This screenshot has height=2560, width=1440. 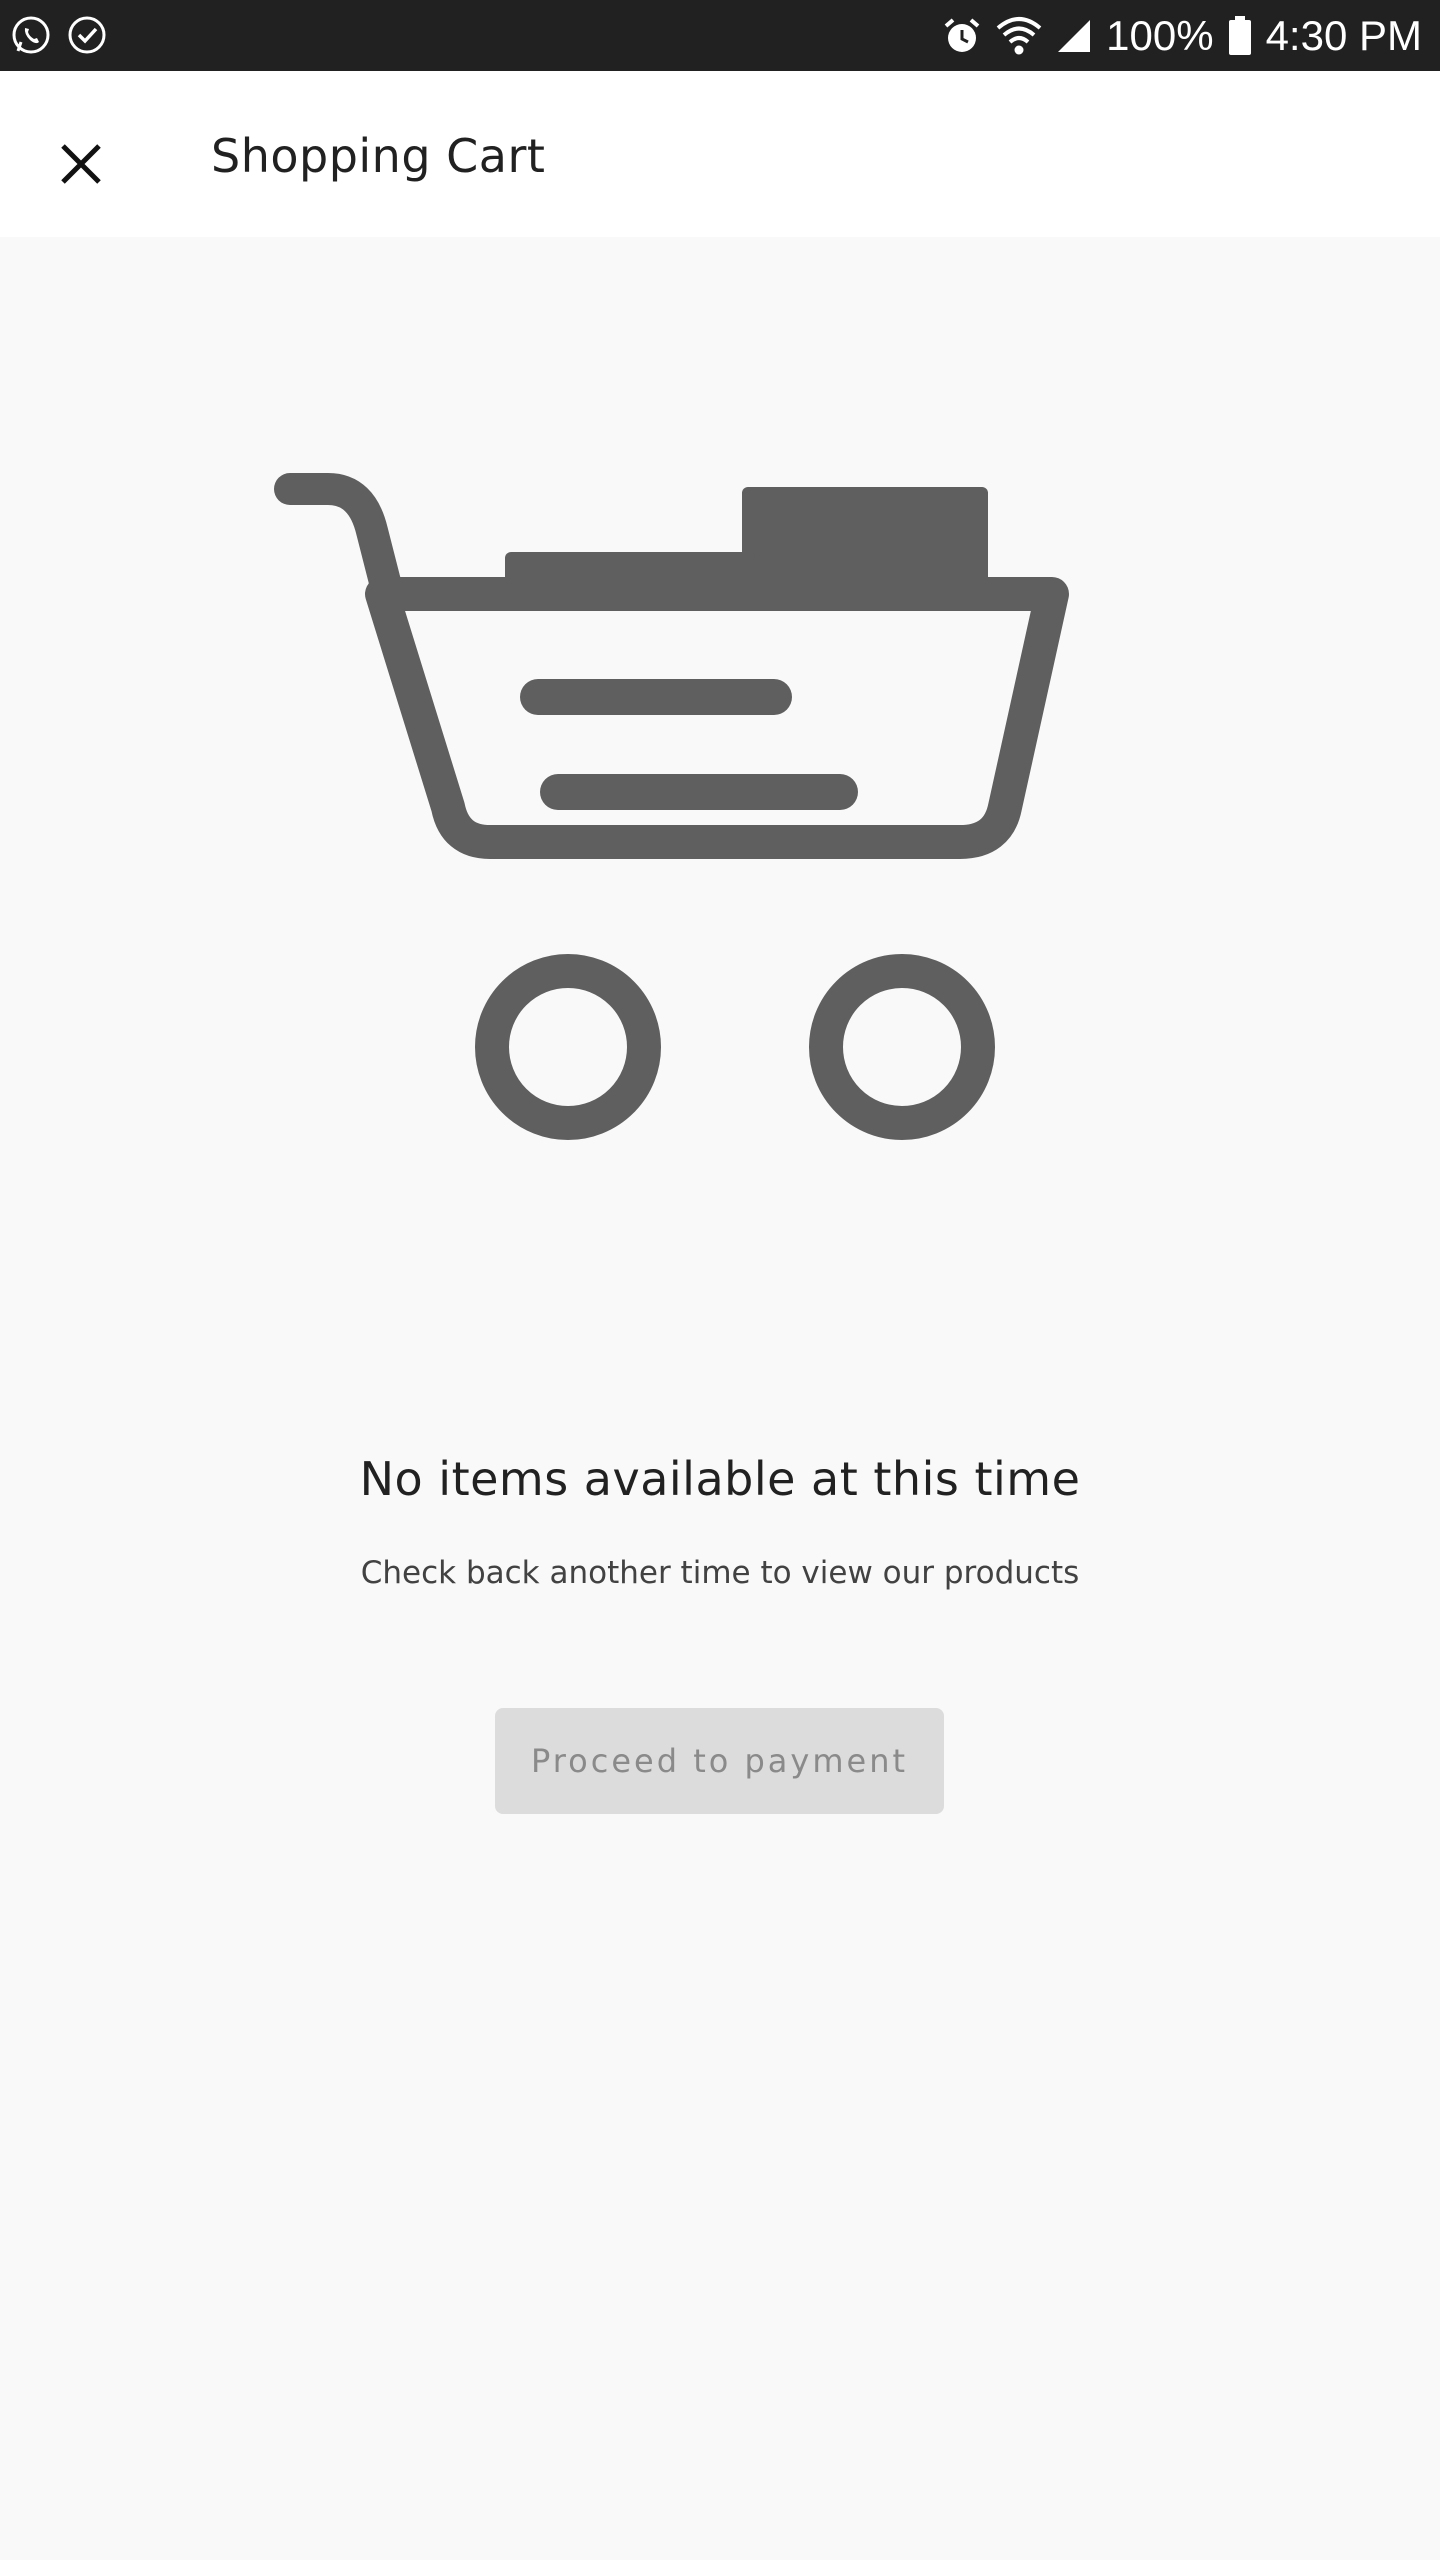 What do you see at coordinates (962, 36) in the screenshot?
I see `alarm-icon` at bounding box center [962, 36].